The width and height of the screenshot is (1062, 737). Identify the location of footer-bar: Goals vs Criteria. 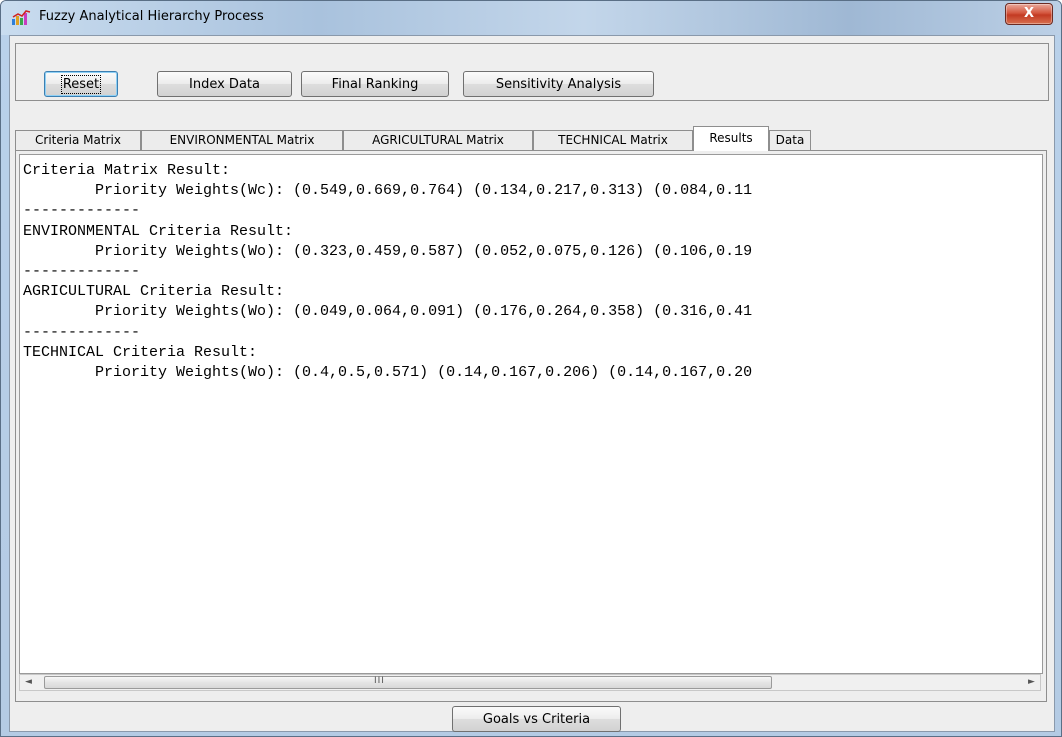
(532, 719).